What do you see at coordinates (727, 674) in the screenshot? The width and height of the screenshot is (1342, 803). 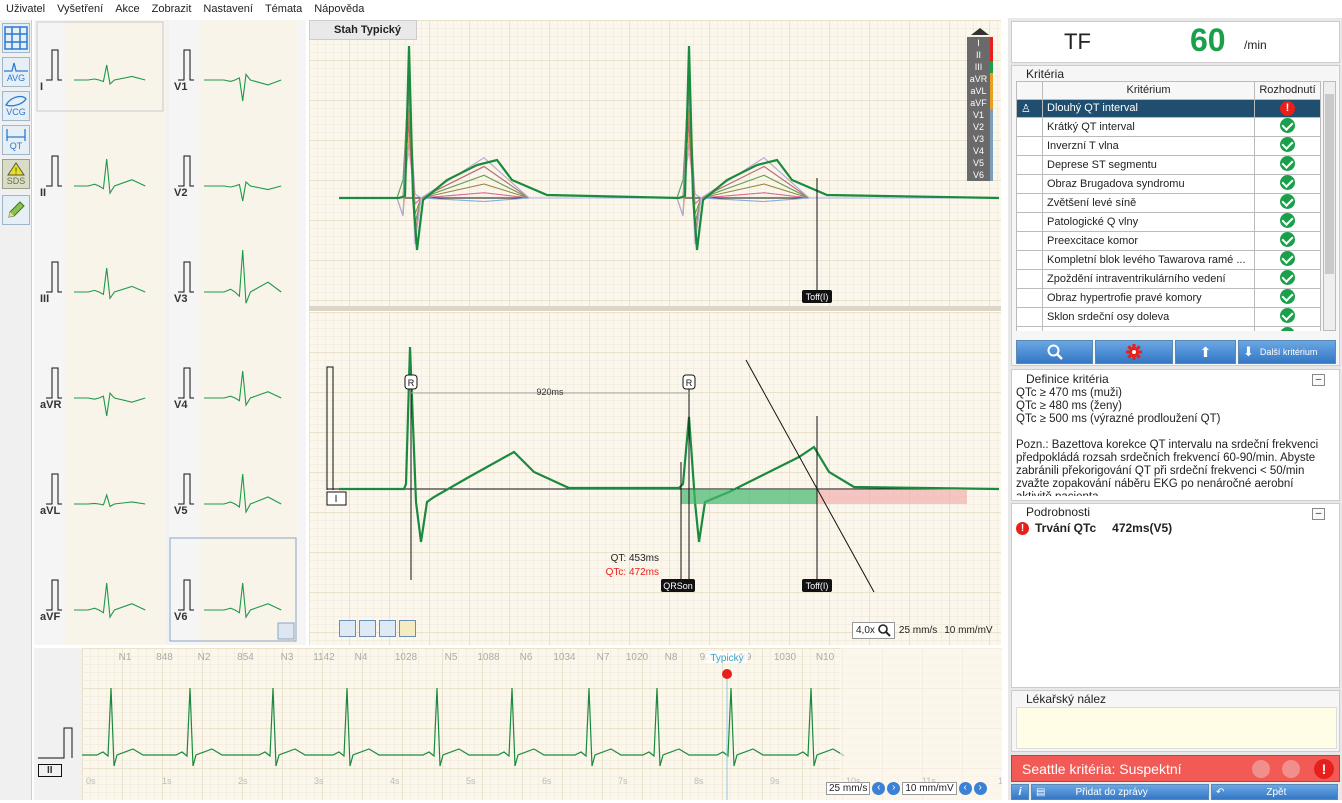 I see `typical-marker` at bounding box center [727, 674].